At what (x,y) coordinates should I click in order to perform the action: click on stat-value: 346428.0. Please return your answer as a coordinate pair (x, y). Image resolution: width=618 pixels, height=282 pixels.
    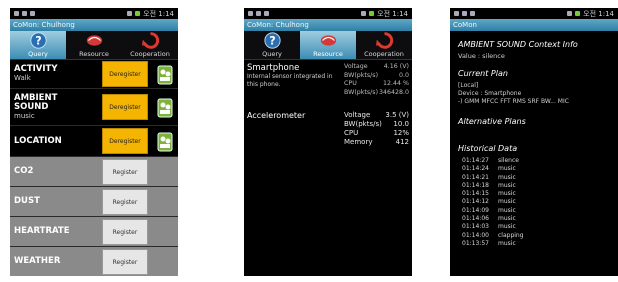
    Looking at the image, I should click on (393, 92).